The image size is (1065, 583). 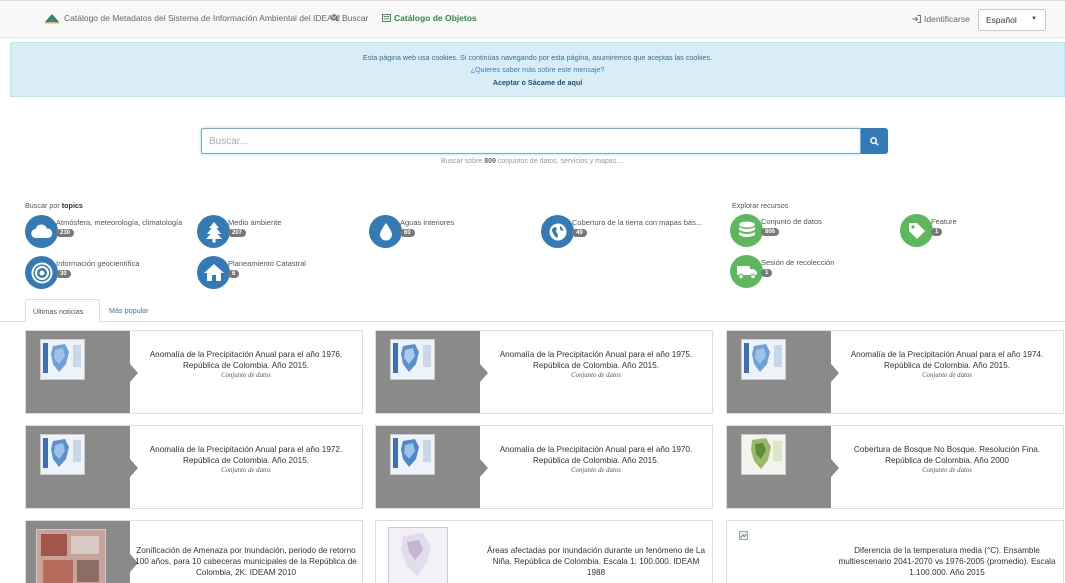 What do you see at coordinates (63, 274) in the screenshot?
I see `topic-count-badge: 30` at bounding box center [63, 274].